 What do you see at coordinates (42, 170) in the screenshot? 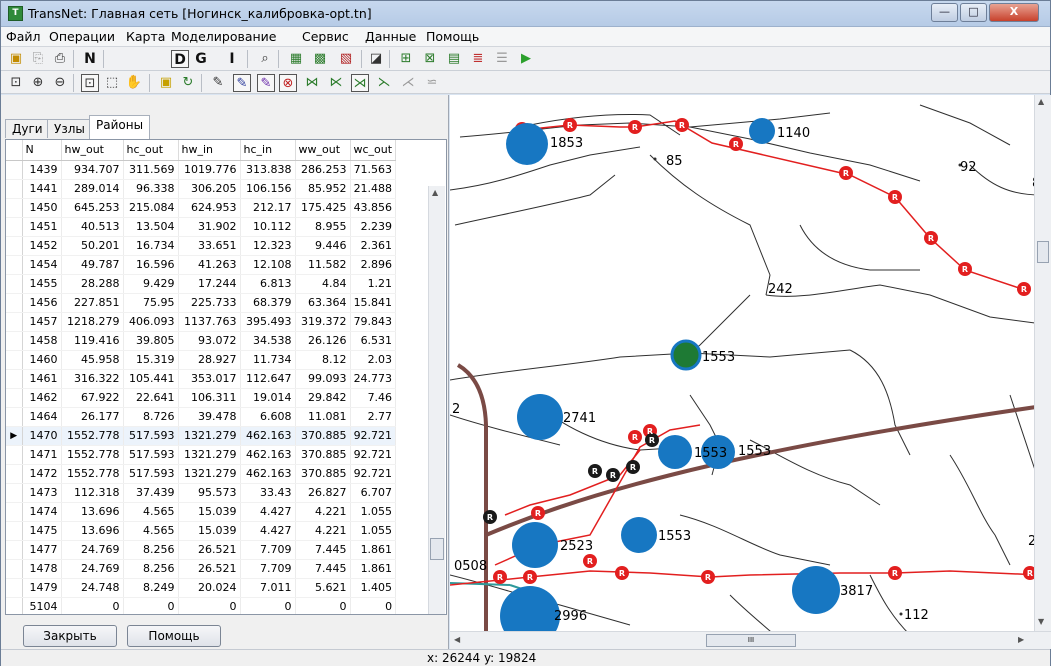
I see `table-cell: 1439` at bounding box center [42, 170].